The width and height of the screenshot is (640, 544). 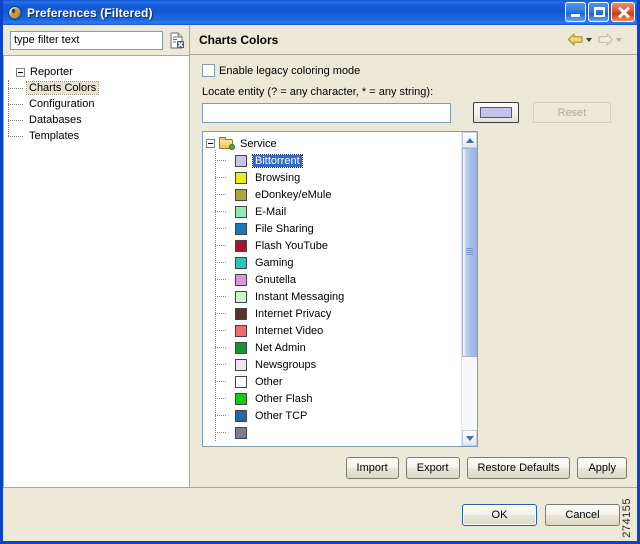 What do you see at coordinates (372, 468) in the screenshot?
I see `import-button: Import` at bounding box center [372, 468].